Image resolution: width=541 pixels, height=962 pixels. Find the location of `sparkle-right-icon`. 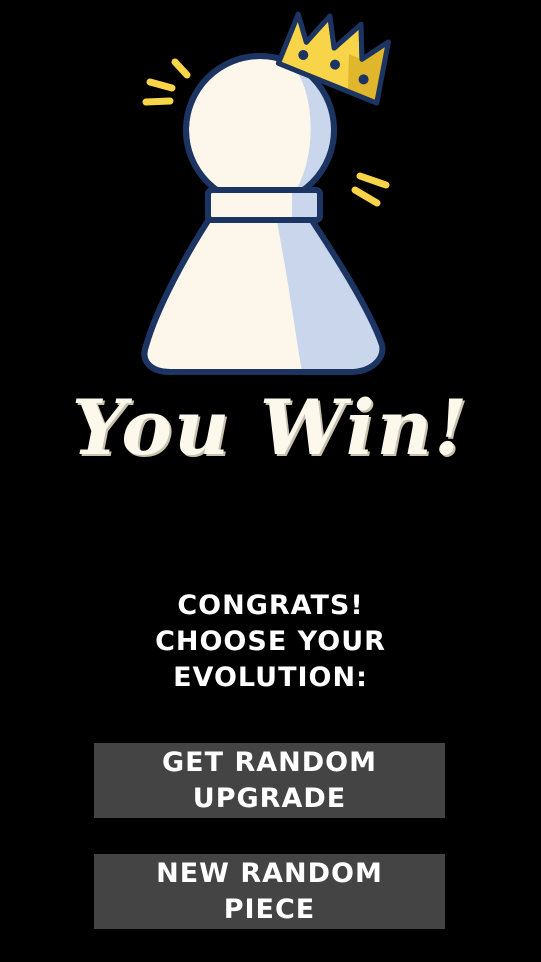

sparkle-right-icon is located at coordinates (370, 189).